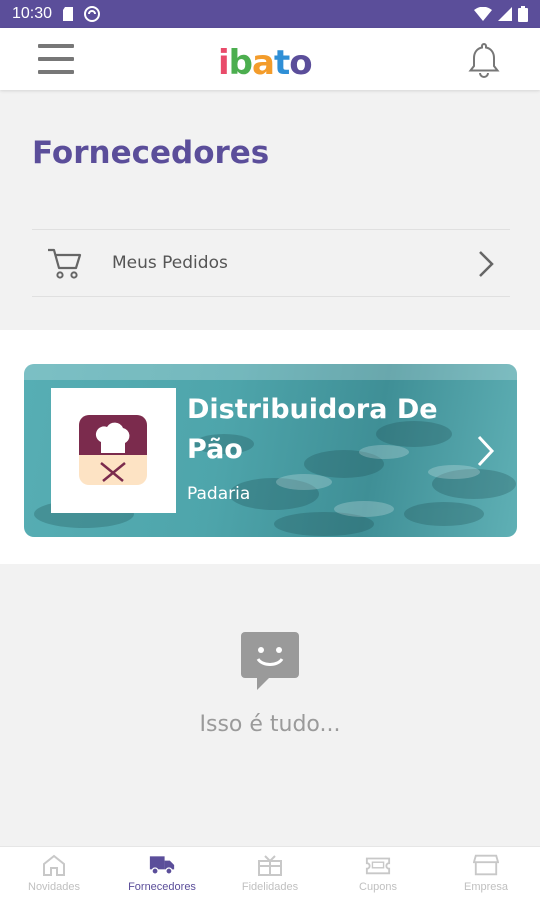  What do you see at coordinates (240, 63) in the screenshot?
I see `logo-letter: b` at bounding box center [240, 63].